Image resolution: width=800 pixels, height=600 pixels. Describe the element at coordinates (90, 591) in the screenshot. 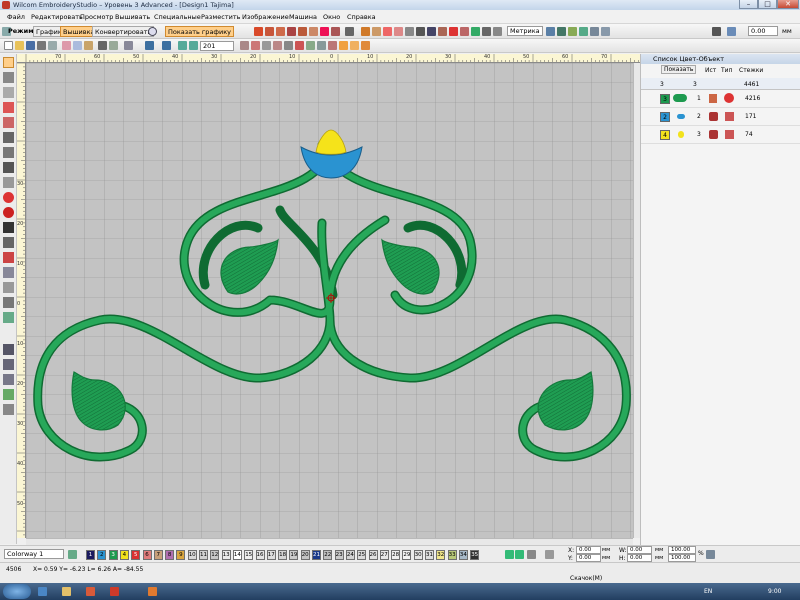

I see `media-icon` at that location.